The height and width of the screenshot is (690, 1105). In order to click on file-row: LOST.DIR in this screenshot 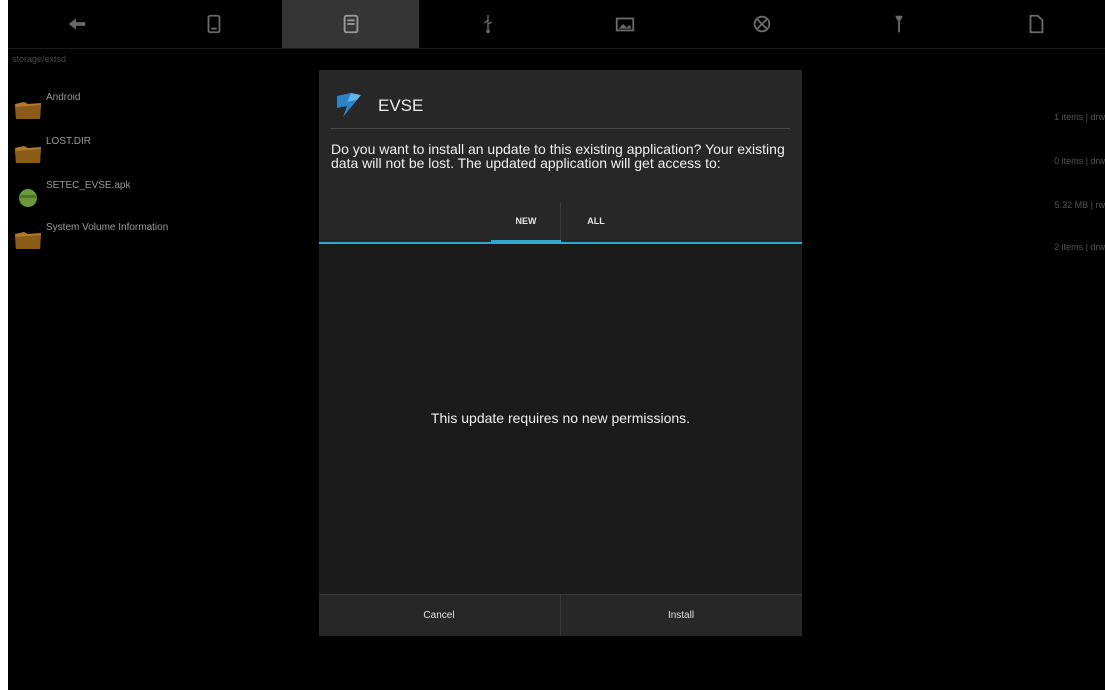, I will do `click(52, 149)`.